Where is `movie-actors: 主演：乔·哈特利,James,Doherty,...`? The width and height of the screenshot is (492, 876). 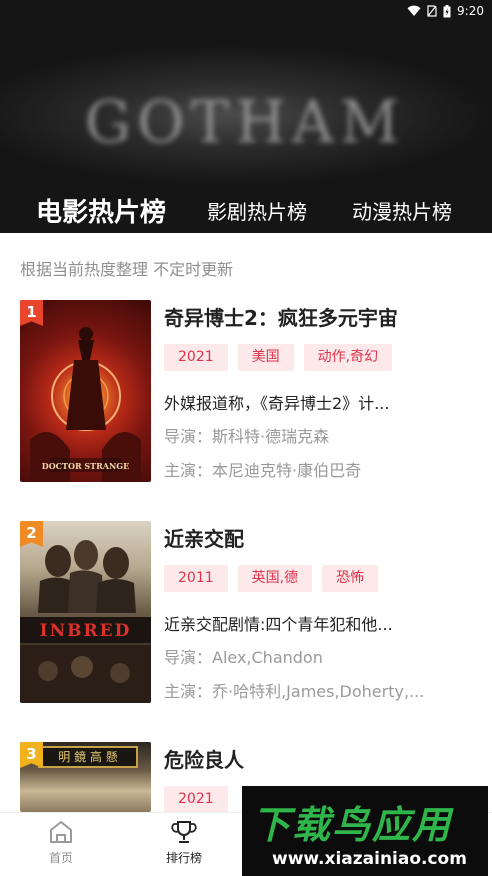
movie-actors: 主演：乔·哈特利,James,Doherty,... is located at coordinates (294, 691).